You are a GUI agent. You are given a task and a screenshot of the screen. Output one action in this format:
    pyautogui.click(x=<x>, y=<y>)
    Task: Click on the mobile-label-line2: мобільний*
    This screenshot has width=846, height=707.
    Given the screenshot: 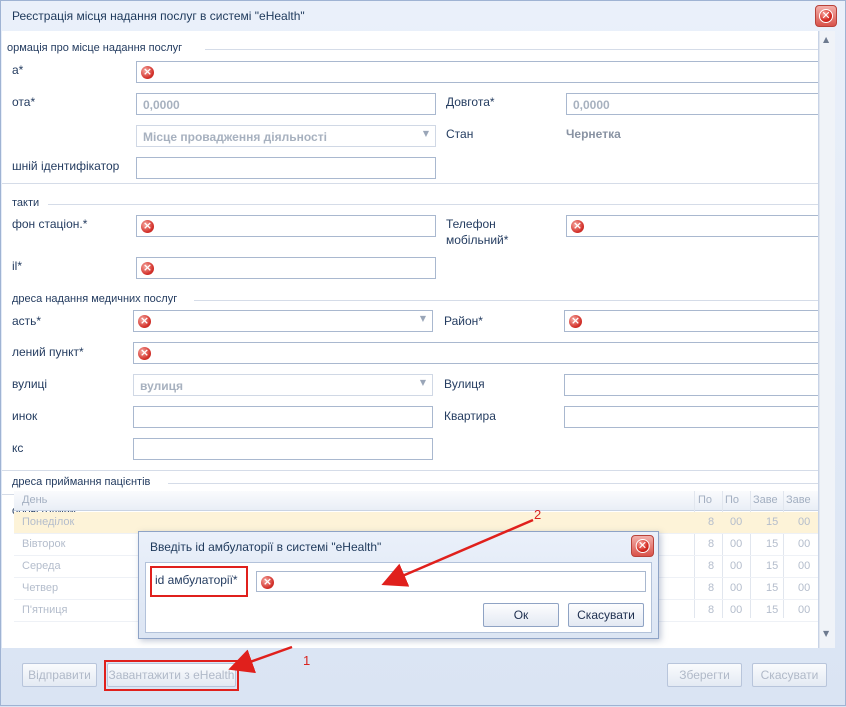 What is the action you would take?
    pyautogui.click(x=477, y=240)
    